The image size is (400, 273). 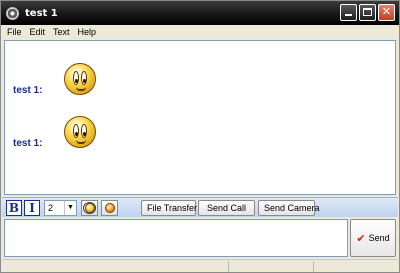 What do you see at coordinates (348, 15) in the screenshot?
I see `minimize-icon` at bounding box center [348, 15].